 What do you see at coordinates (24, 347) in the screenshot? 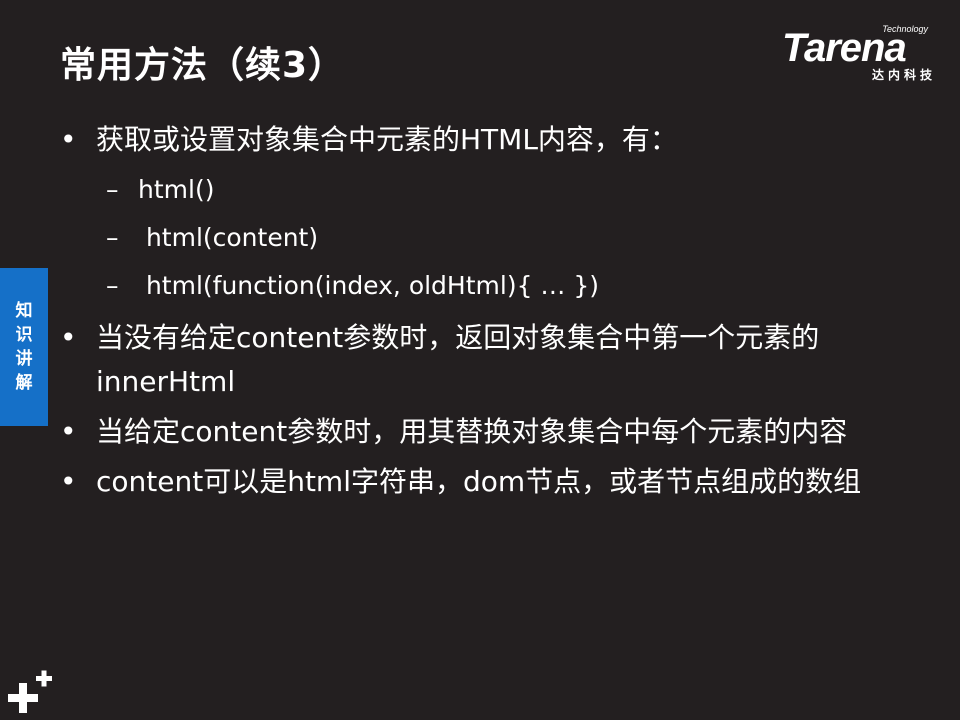
I see `knowledge-explanation-tab: 知 识 讲 解` at bounding box center [24, 347].